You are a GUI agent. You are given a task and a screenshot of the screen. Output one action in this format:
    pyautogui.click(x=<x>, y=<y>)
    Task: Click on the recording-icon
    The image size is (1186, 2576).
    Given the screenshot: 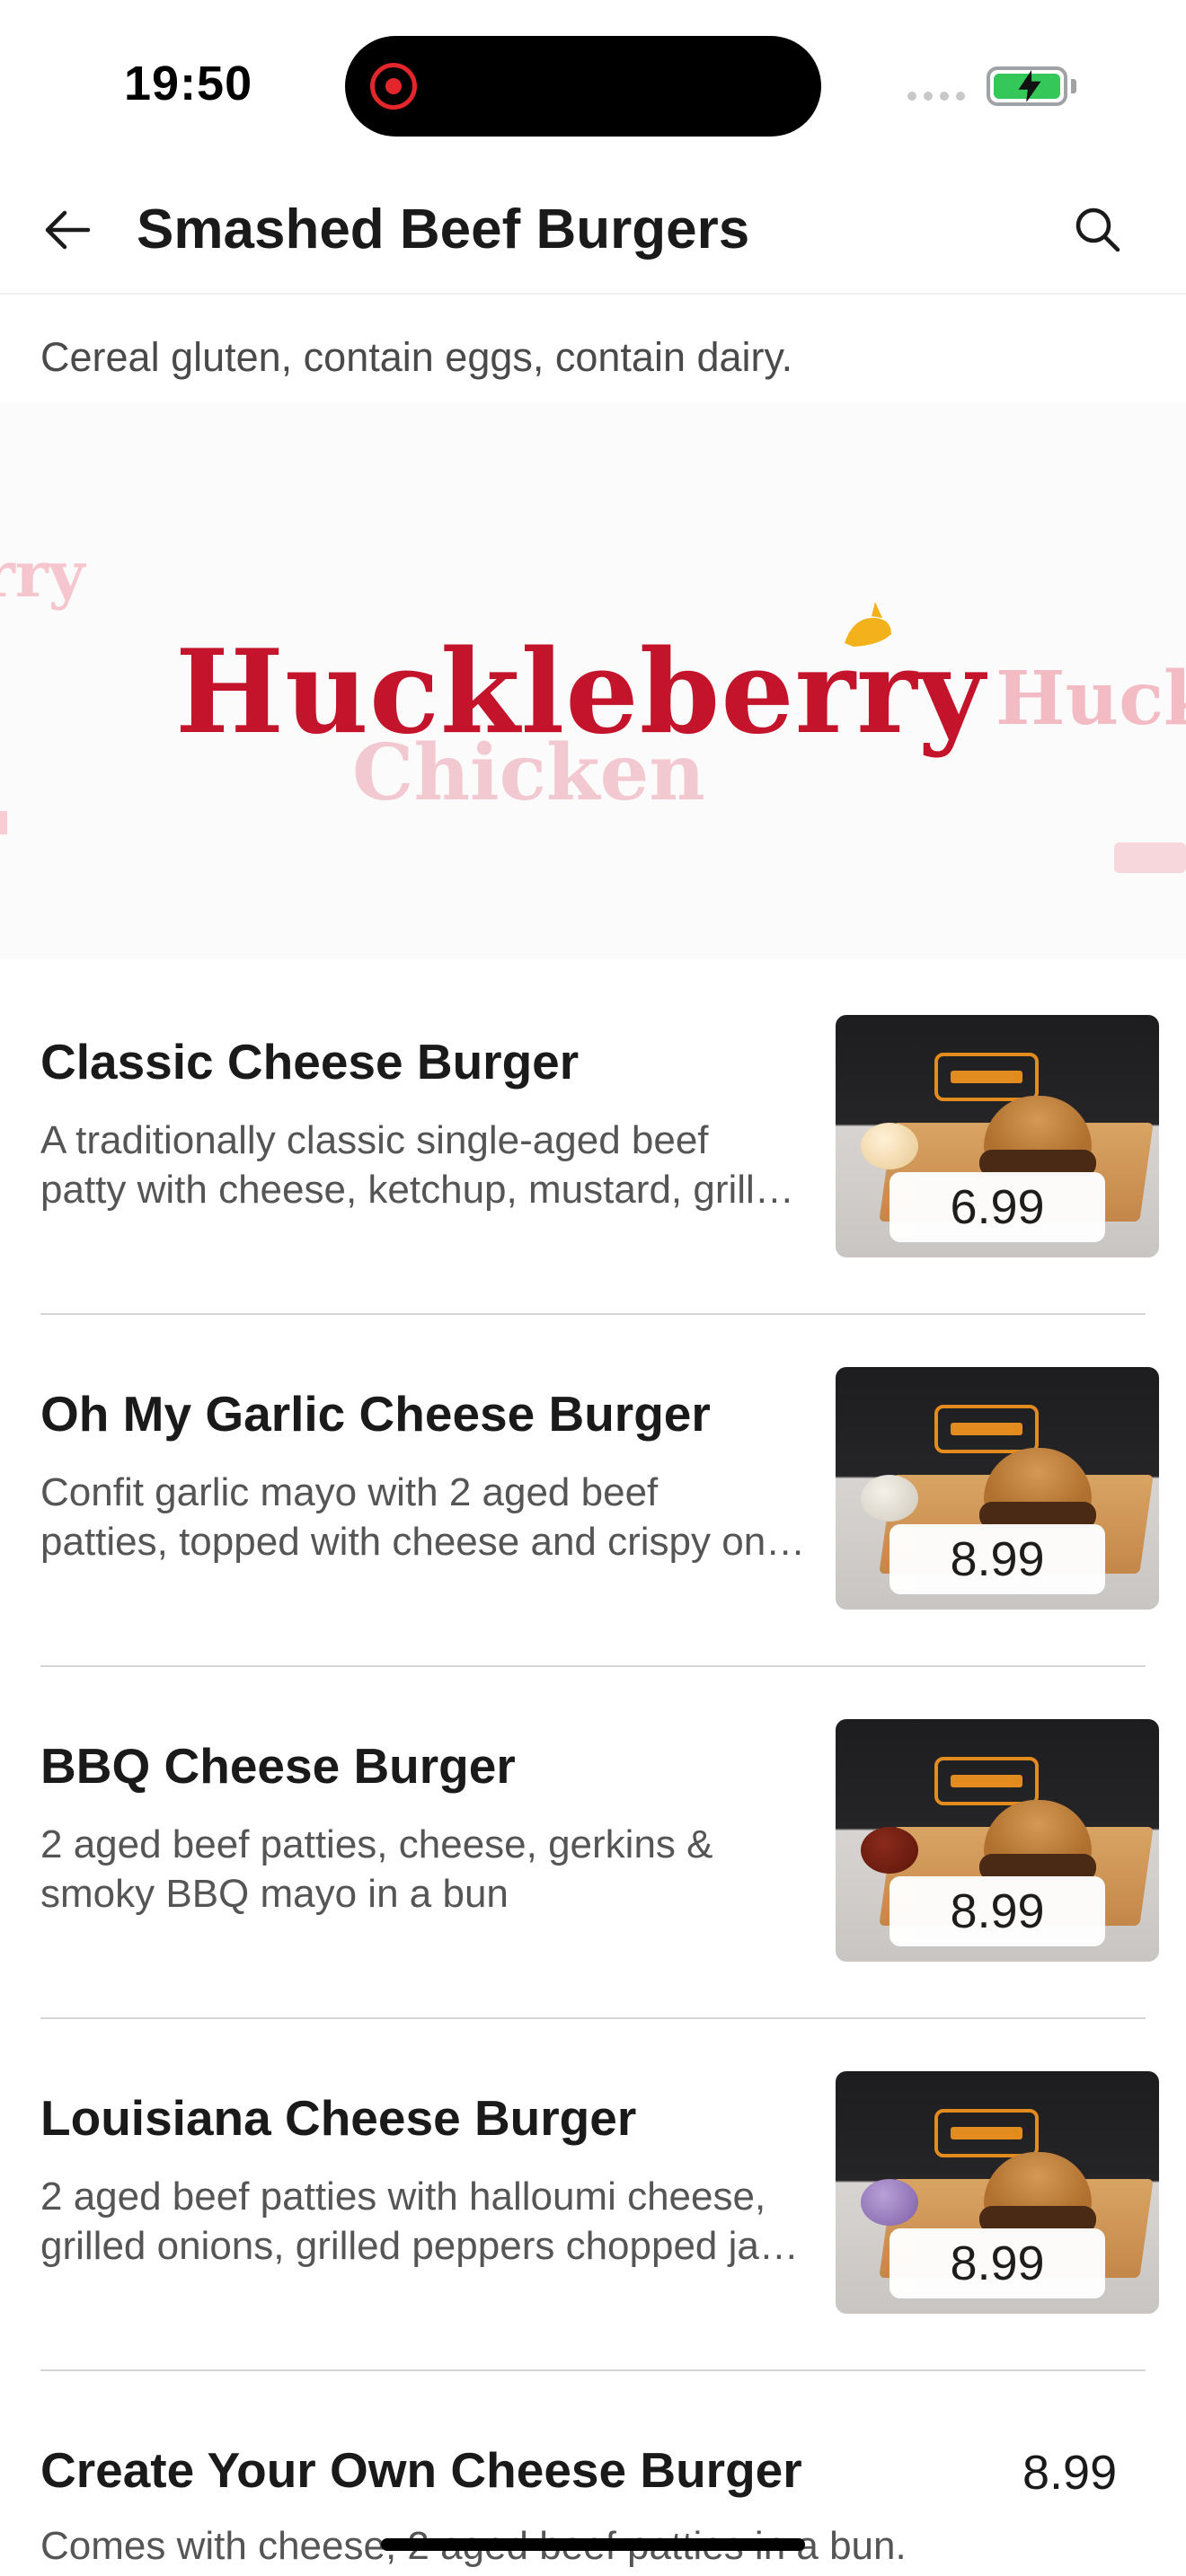 What is the action you would take?
    pyautogui.click(x=393, y=86)
    